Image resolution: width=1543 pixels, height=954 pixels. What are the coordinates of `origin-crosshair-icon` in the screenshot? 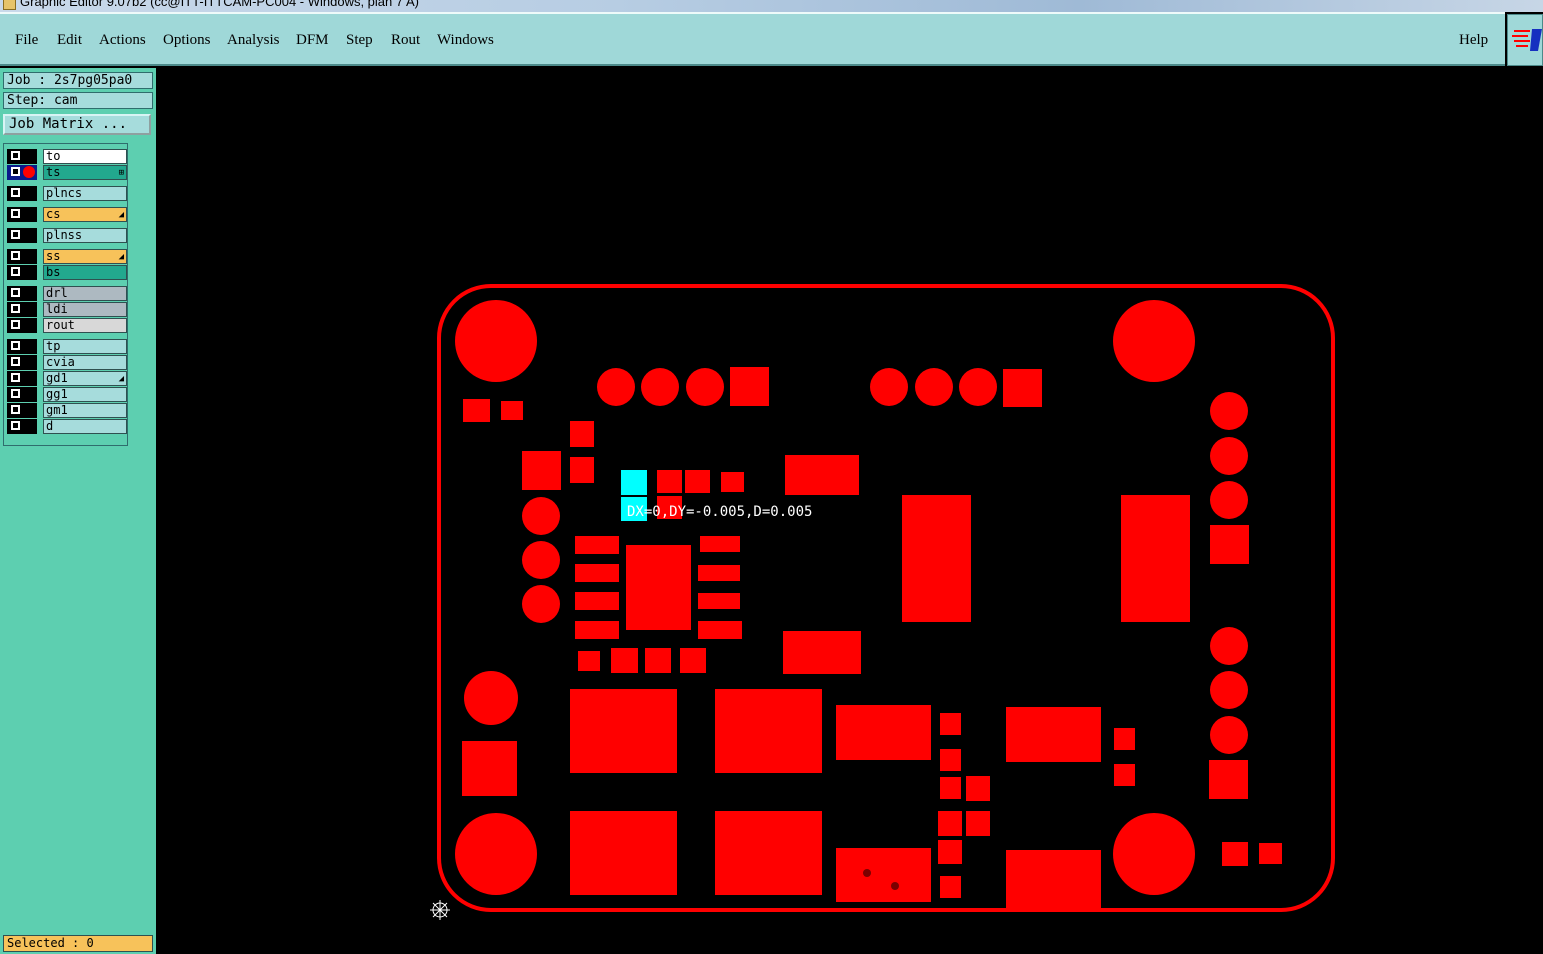 It's located at (440, 910).